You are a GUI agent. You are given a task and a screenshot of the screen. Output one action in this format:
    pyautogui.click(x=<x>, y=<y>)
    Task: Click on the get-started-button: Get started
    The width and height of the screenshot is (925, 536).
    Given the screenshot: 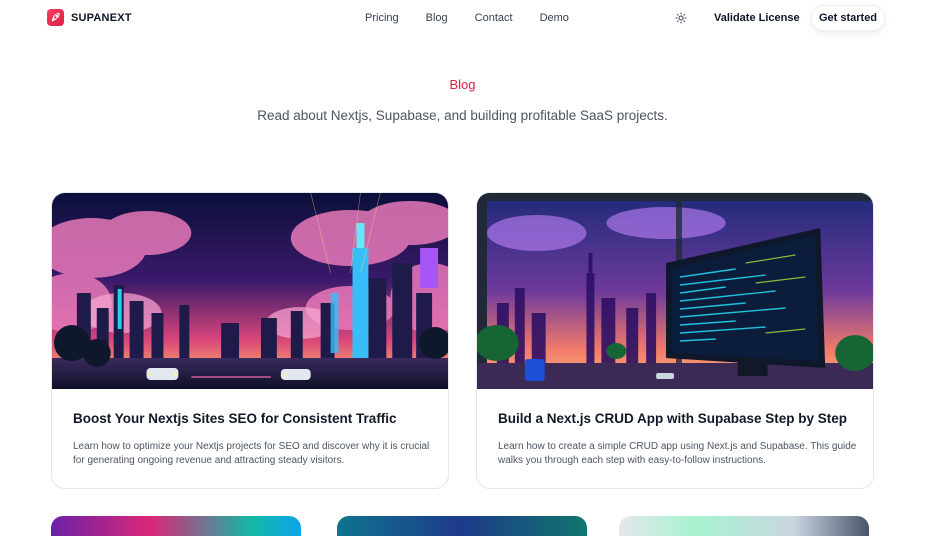 What is the action you would take?
    pyautogui.click(x=848, y=18)
    